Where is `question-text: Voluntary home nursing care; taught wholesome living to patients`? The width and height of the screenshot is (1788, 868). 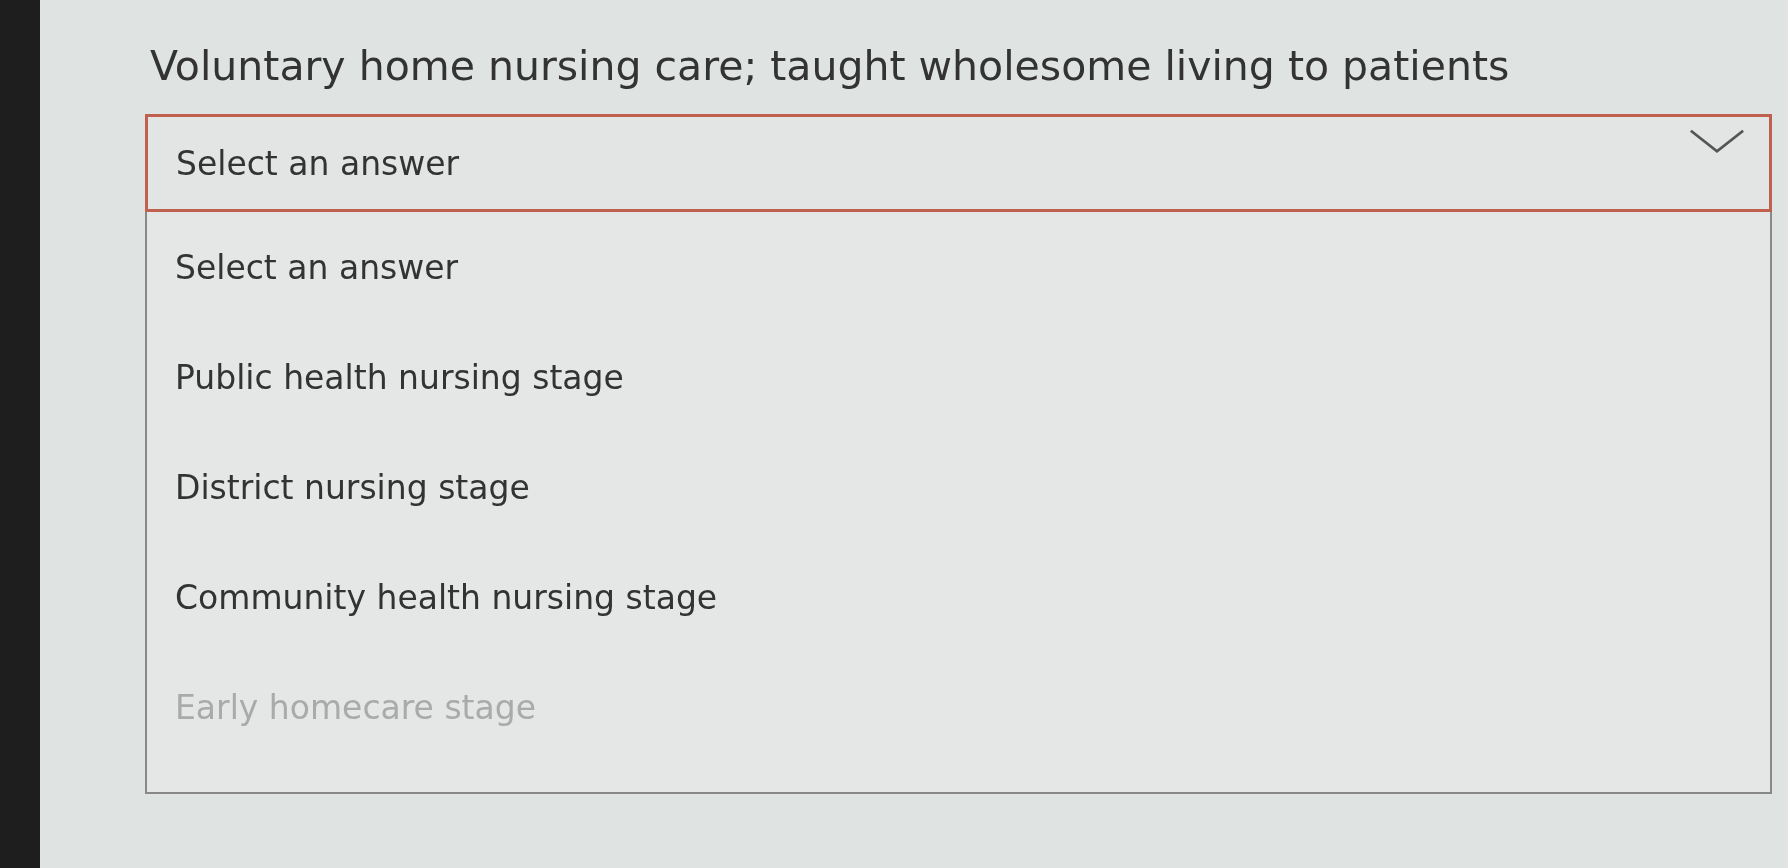 question-text: Voluntary home nursing care; taught wholesome living to patients is located at coordinates (830, 66).